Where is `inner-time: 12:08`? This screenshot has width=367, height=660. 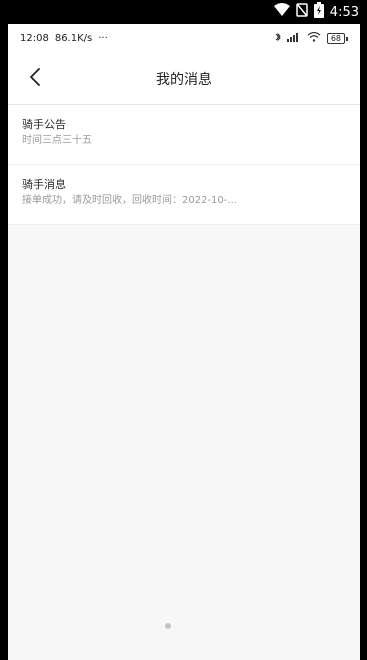
inner-time: 12:08 is located at coordinates (34, 38).